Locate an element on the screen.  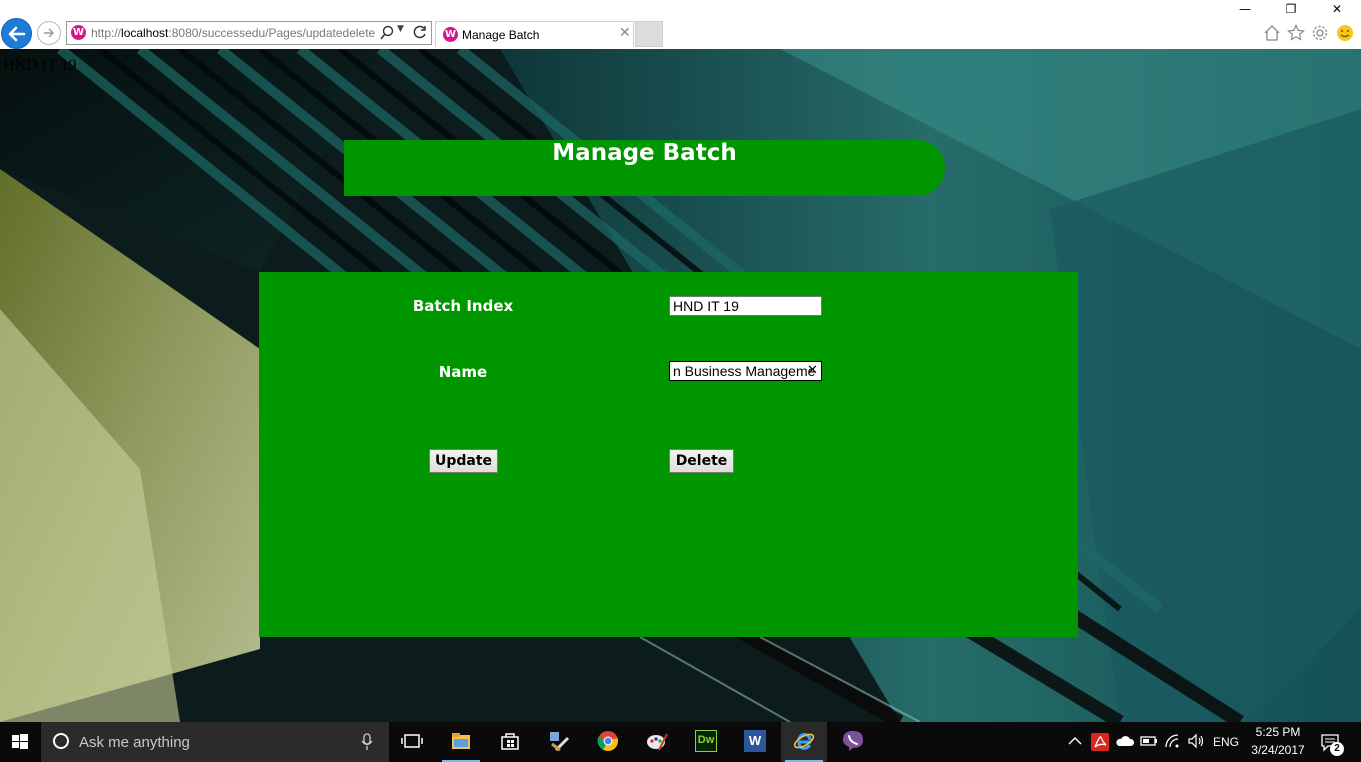
back-arrow-icon is located at coordinates (17, 34).